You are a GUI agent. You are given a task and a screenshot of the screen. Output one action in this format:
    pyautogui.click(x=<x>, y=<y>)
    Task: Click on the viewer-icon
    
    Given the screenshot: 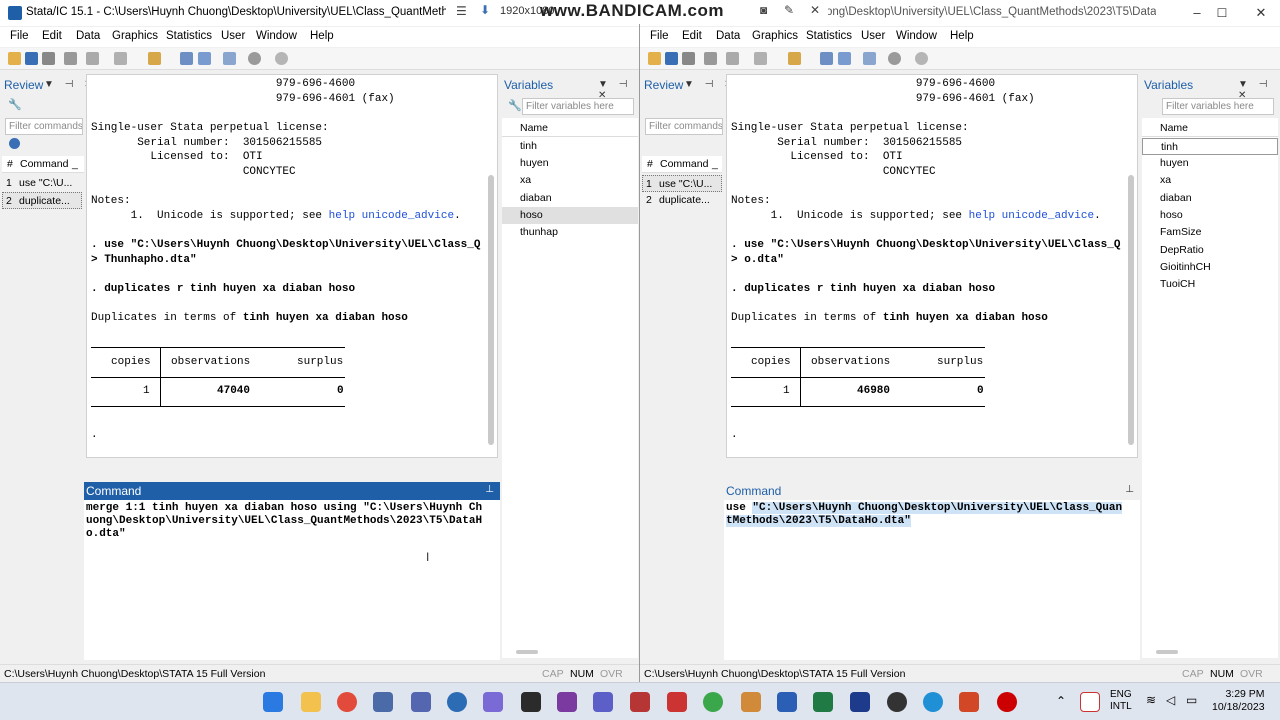 What is the action you would take?
    pyautogui.click(x=92, y=58)
    